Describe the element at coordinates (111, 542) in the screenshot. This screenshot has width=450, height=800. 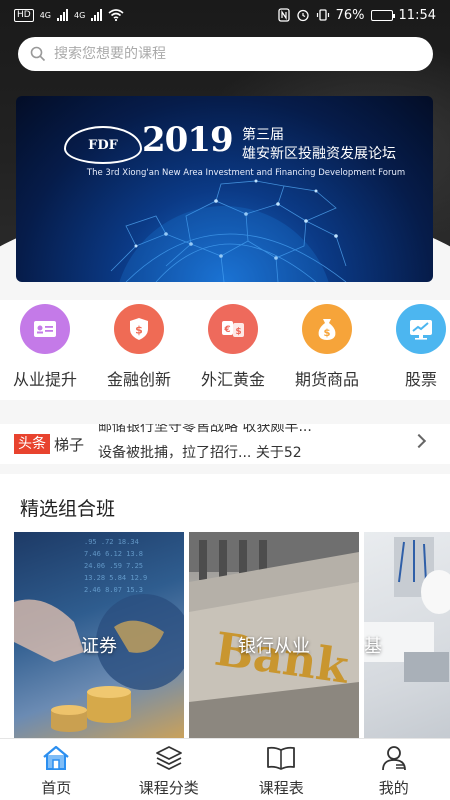
I see `svg-text: .95 .72 18.34` at that location.